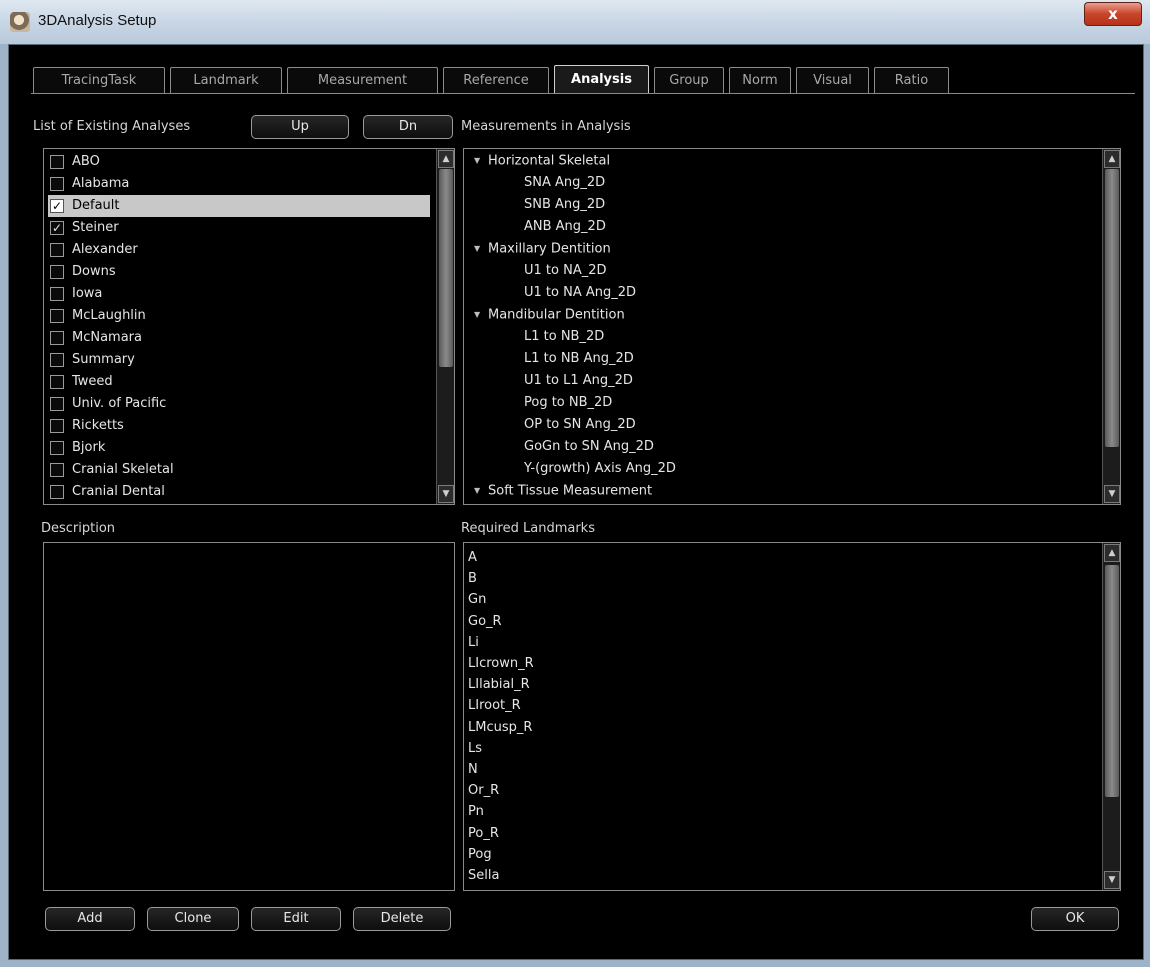  Describe the element at coordinates (600, 469) in the screenshot. I see `measurement-item: Y-(growth) Axis Ang_2D` at that location.